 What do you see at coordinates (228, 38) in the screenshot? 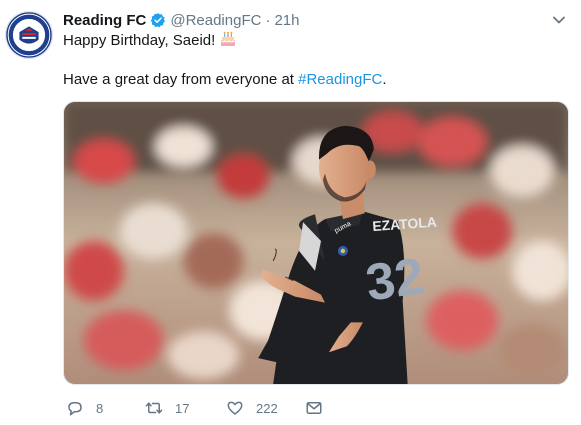
I see `birthday-cake-icon` at bounding box center [228, 38].